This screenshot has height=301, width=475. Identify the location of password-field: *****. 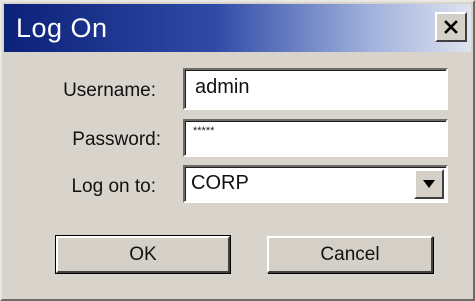
(315, 138).